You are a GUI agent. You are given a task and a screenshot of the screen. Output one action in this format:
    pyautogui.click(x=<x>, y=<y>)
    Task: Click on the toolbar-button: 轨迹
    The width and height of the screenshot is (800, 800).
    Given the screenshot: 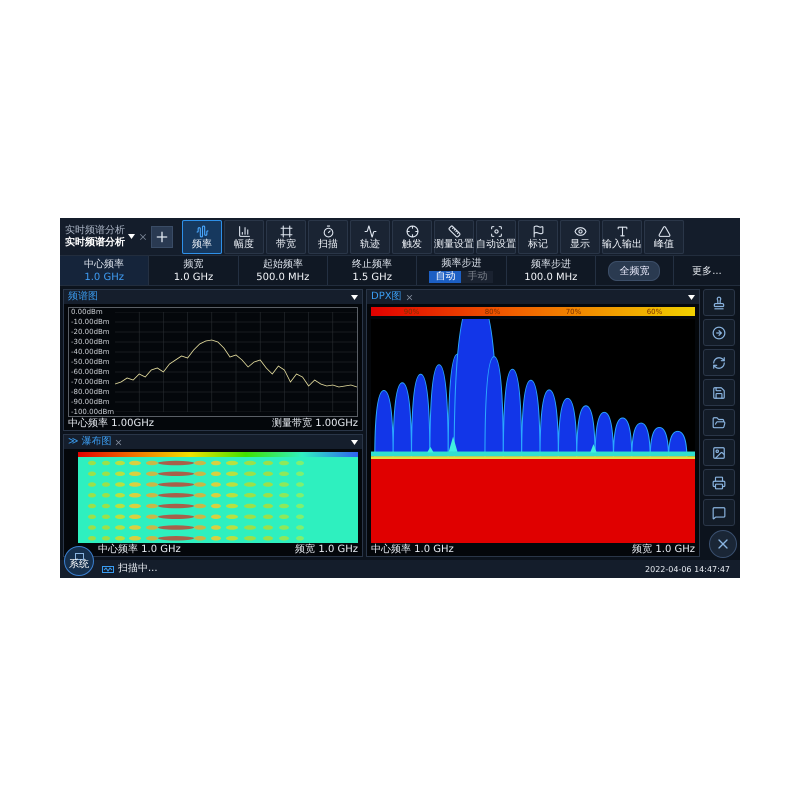 What is the action you would take?
    pyautogui.click(x=370, y=237)
    